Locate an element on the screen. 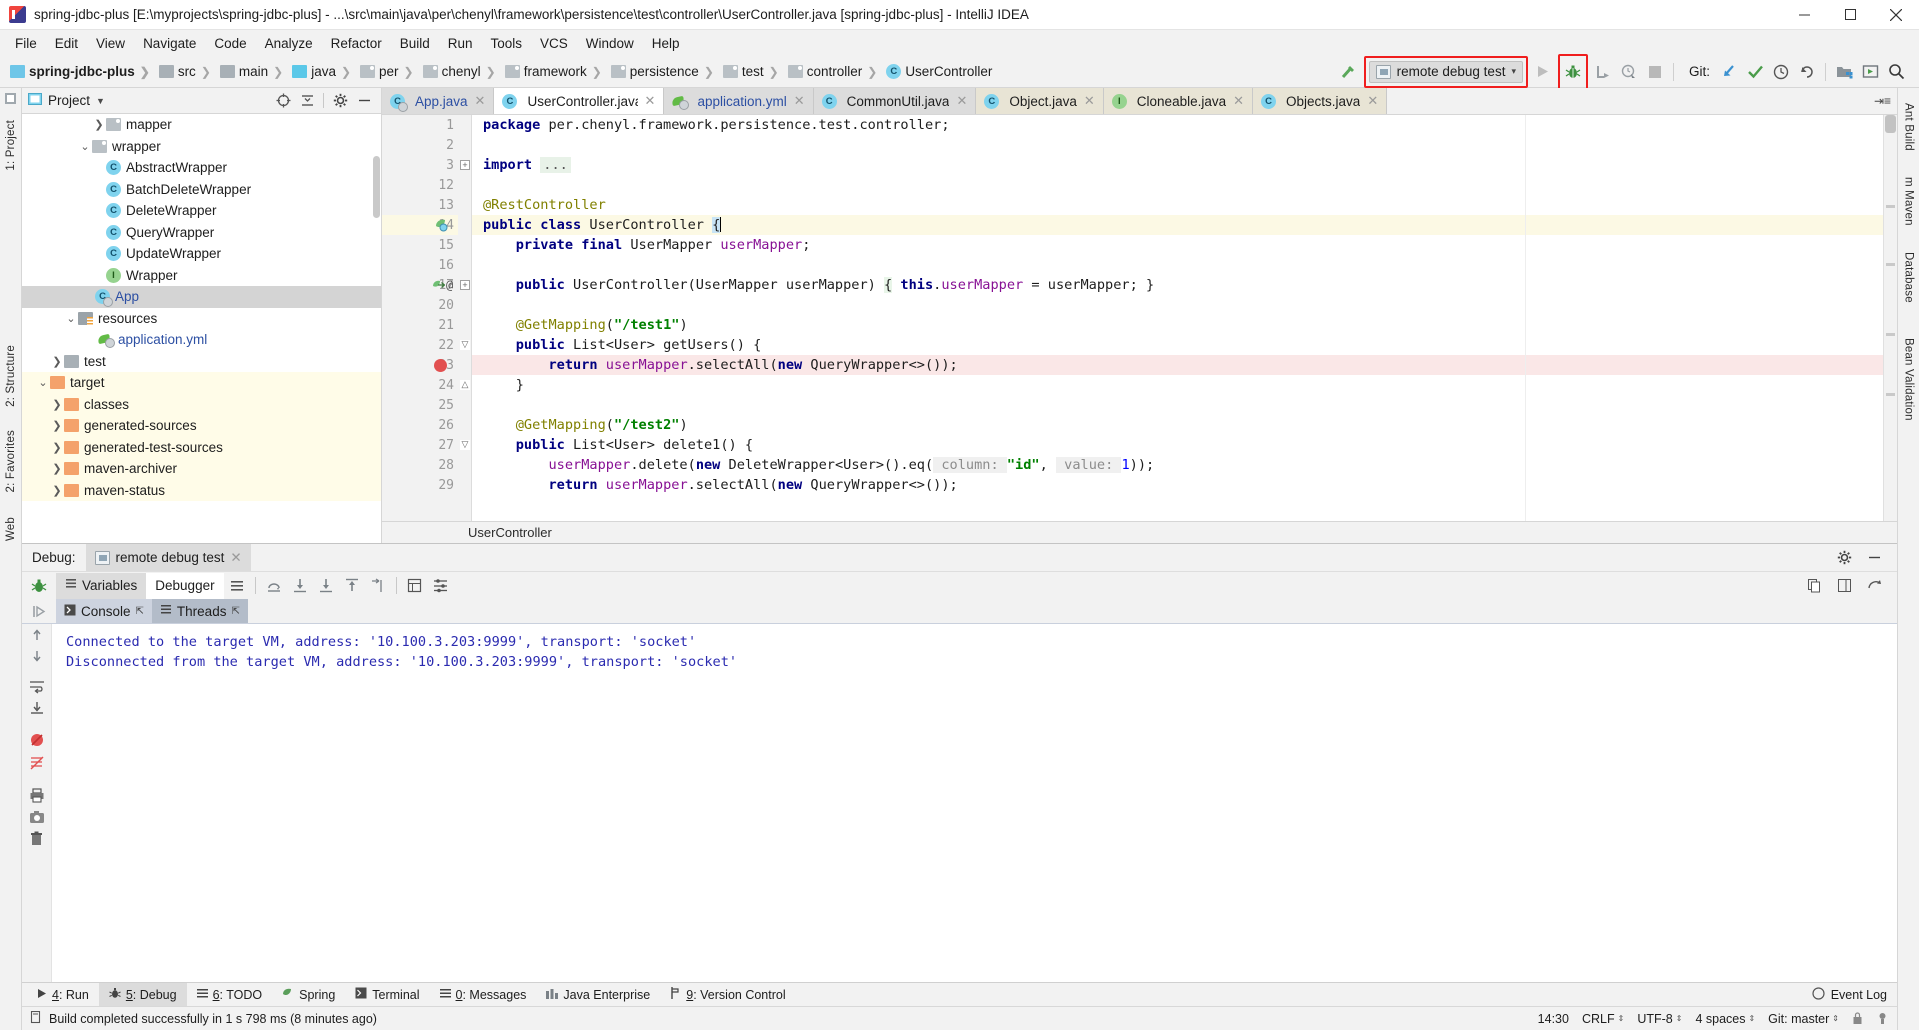  tree-node-updatewrapper: C UpdateWrapper is located at coordinates (201, 254).